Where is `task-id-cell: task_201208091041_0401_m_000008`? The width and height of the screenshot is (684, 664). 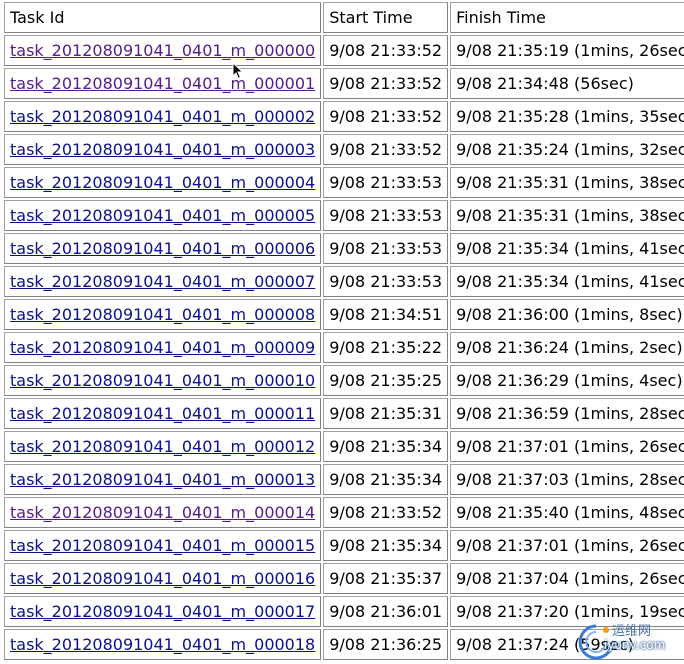 task-id-cell: task_201208091041_0401_m_000008 is located at coordinates (163, 314).